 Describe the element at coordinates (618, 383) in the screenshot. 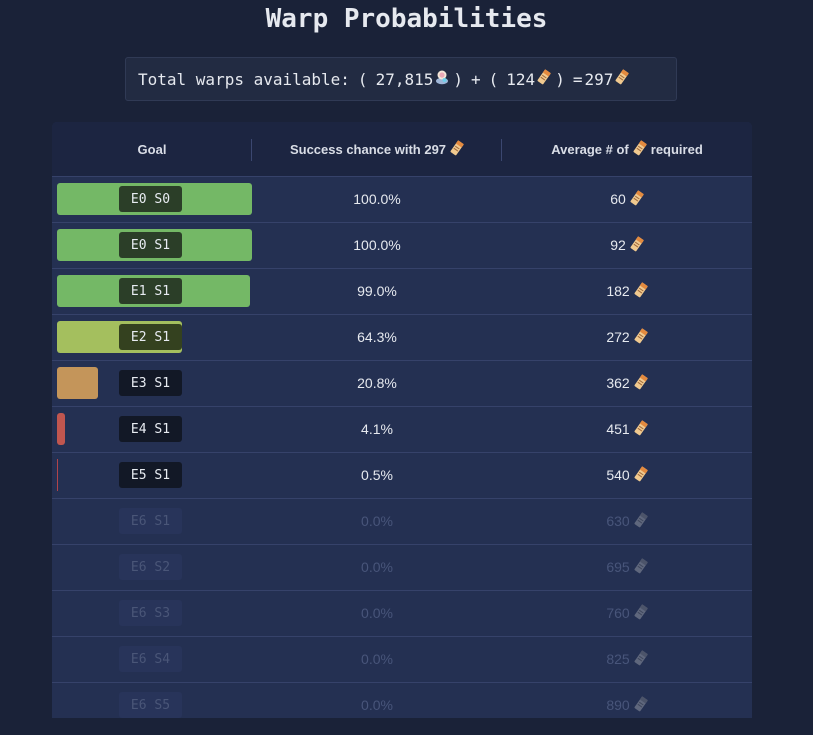

I see `average-required-value: 362` at that location.